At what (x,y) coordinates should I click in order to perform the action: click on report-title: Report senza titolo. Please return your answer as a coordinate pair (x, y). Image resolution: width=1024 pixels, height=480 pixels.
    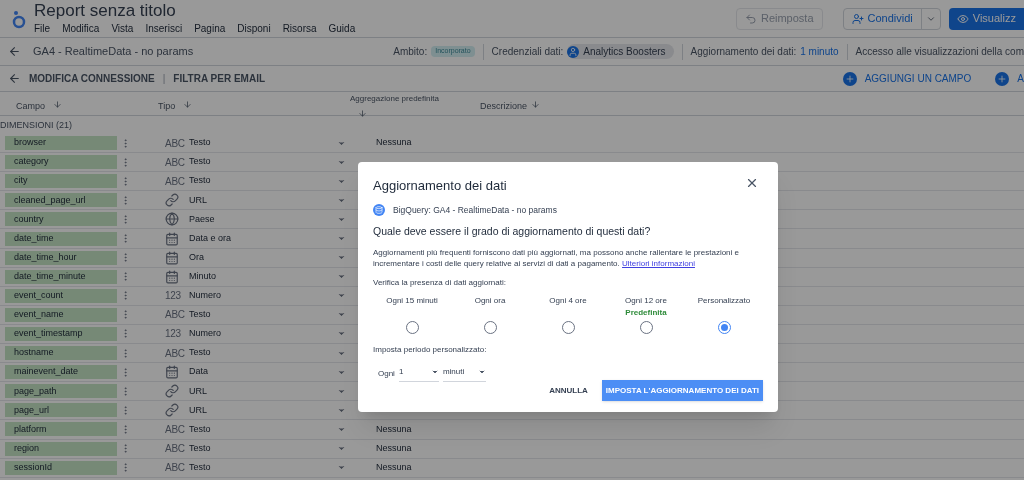
    Looking at the image, I should click on (195, 11).